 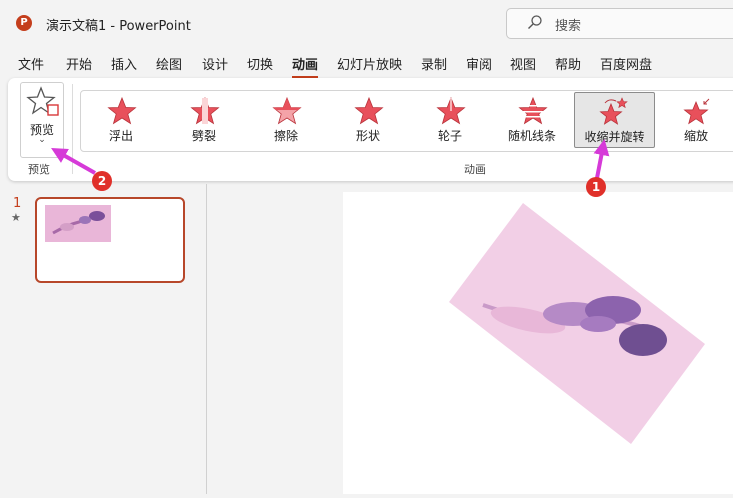 I want to click on star-split-icon, so click(x=205, y=110).